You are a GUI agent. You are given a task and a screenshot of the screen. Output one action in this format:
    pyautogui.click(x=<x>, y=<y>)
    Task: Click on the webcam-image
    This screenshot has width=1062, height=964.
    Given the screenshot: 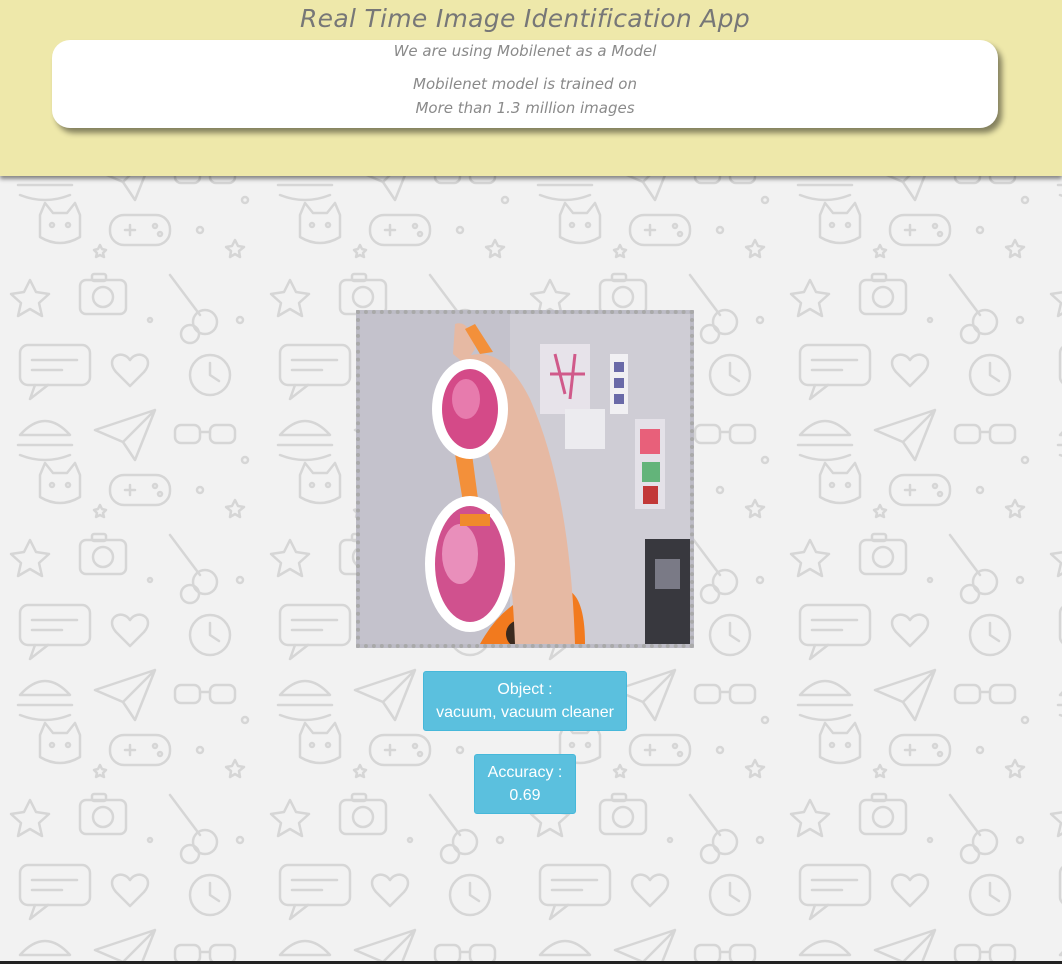 What is the action you would take?
    pyautogui.click(x=525, y=479)
    